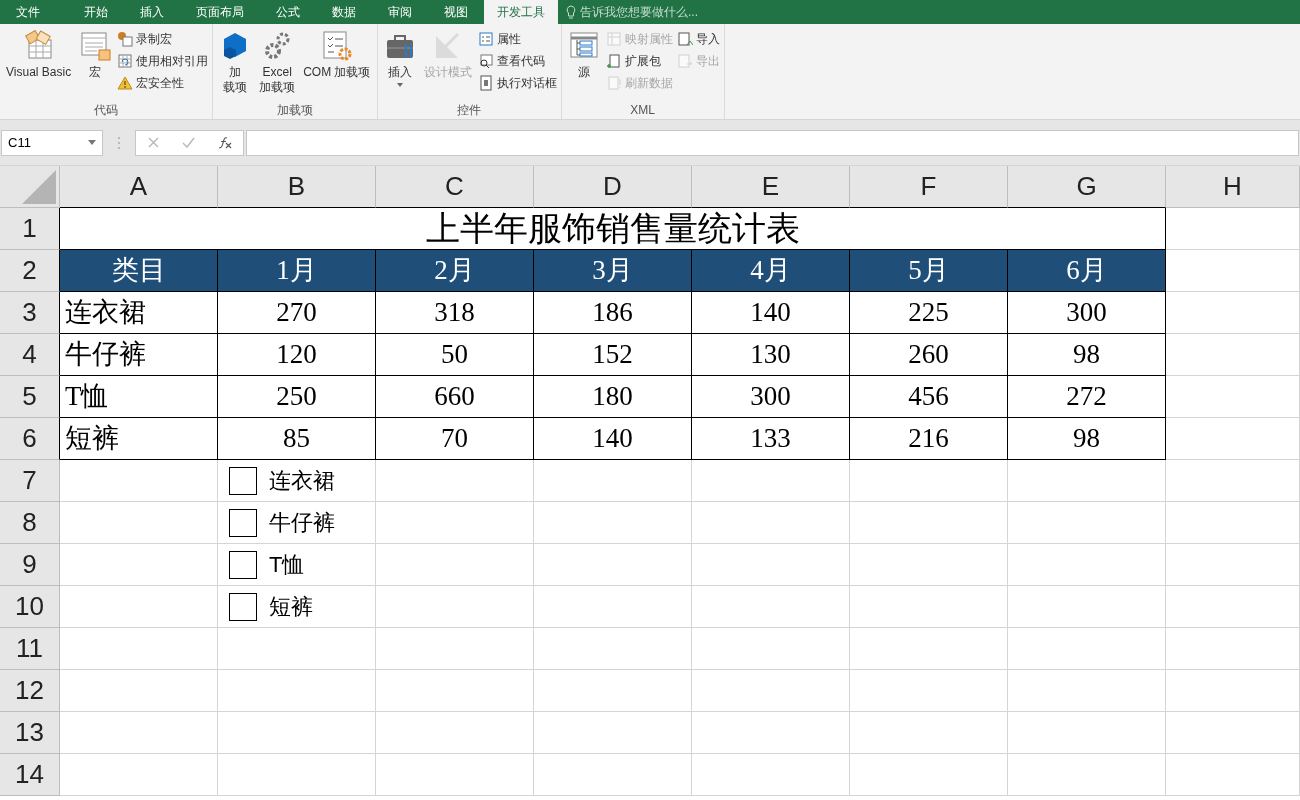  I want to click on row-header: 11, so click(30, 649).